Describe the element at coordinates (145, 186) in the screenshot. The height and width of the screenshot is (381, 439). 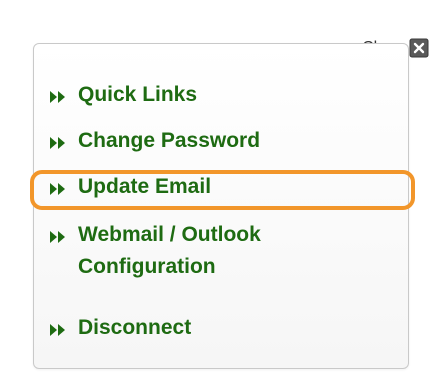
I see `menu-item-label: Update Email` at that location.